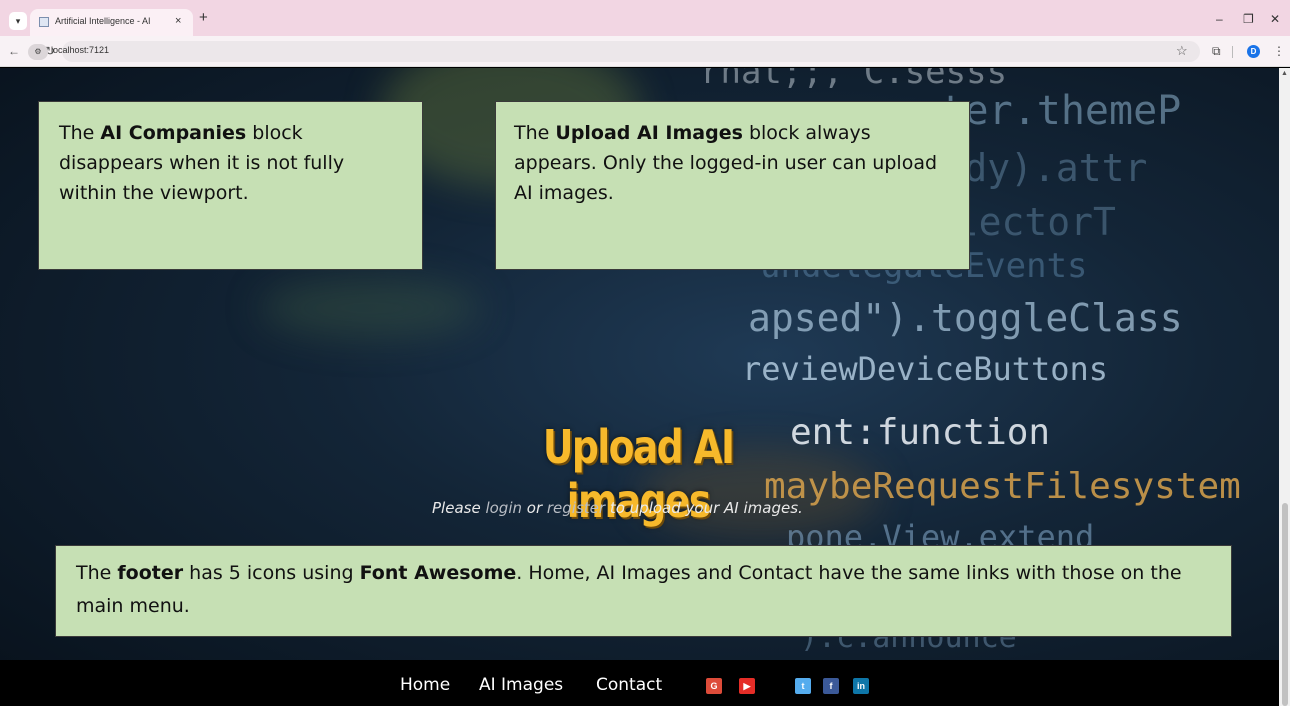  What do you see at coordinates (1285, 604) in the screenshot?
I see `scrollbar-thumb` at bounding box center [1285, 604].